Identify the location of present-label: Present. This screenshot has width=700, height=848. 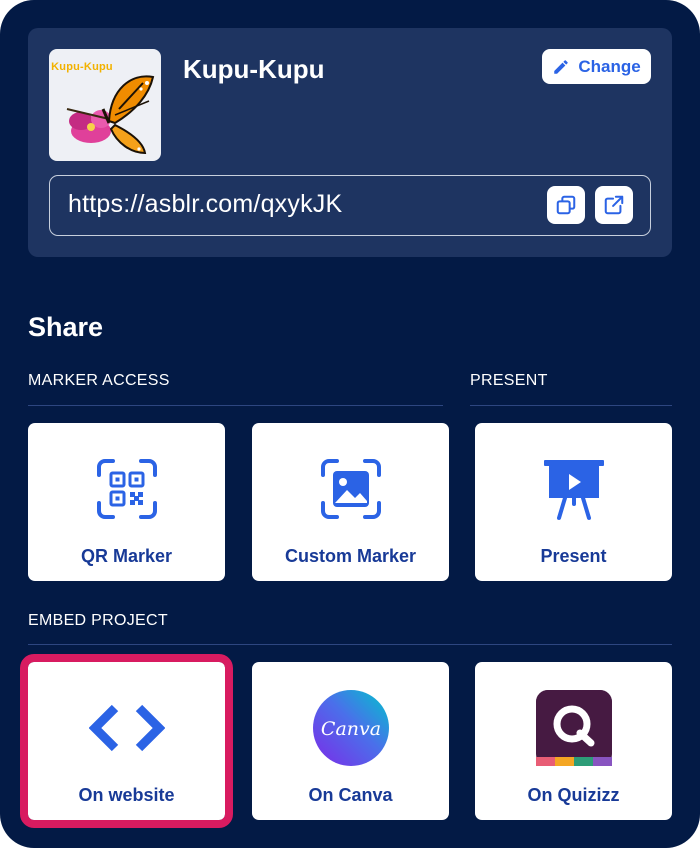
(573, 556).